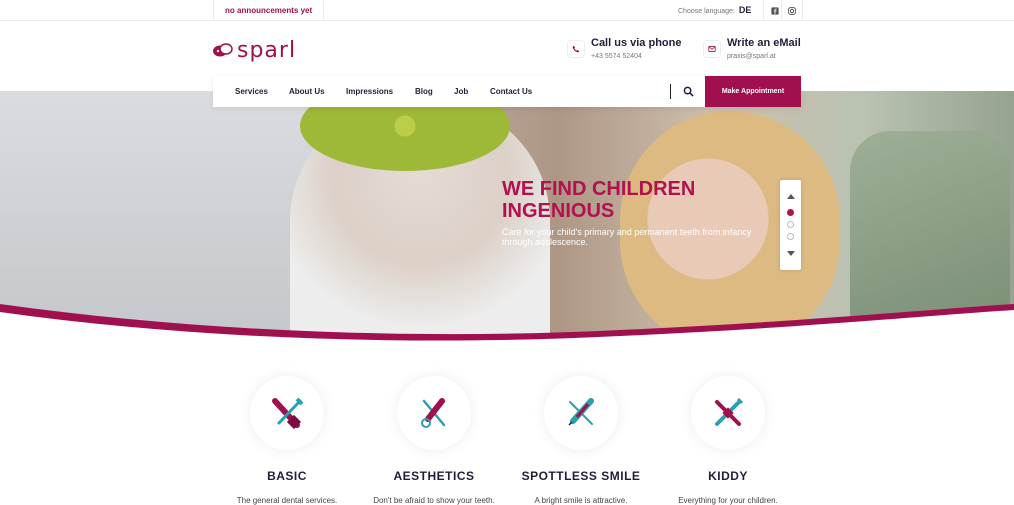 The width and height of the screenshot is (1014, 505). I want to click on slider-down-arrow-icon, so click(791, 253).